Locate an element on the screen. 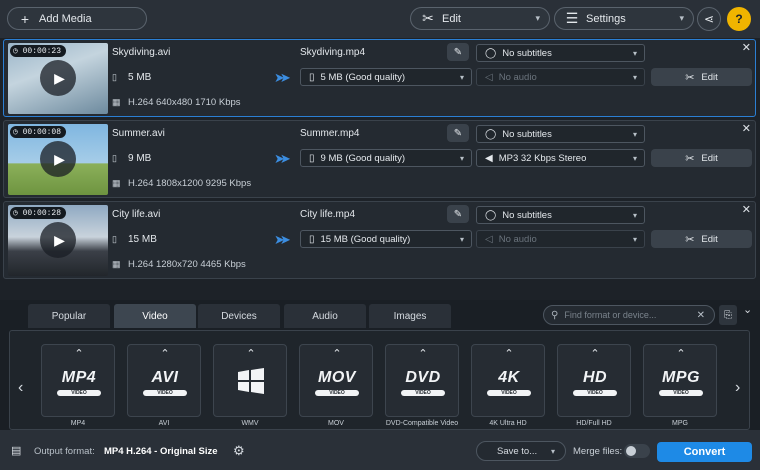 Image resolution: width=760 pixels, height=470 pixels. tab-devices: Devices is located at coordinates (239, 316).